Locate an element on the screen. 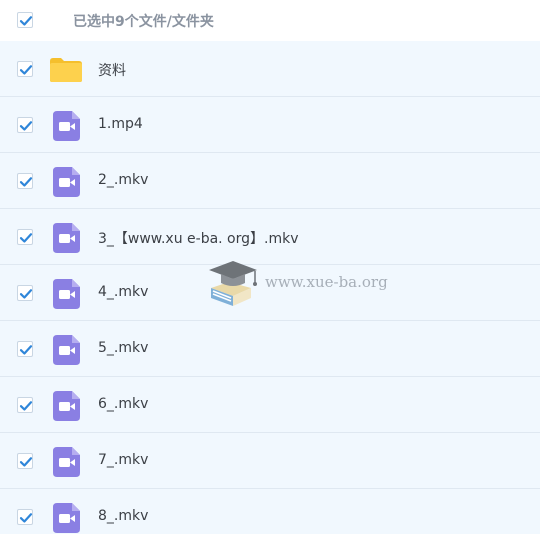 The height and width of the screenshot is (534, 540). file-name: 3_【www.xu e-ba. org】.mkv is located at coordinates (198, 238).